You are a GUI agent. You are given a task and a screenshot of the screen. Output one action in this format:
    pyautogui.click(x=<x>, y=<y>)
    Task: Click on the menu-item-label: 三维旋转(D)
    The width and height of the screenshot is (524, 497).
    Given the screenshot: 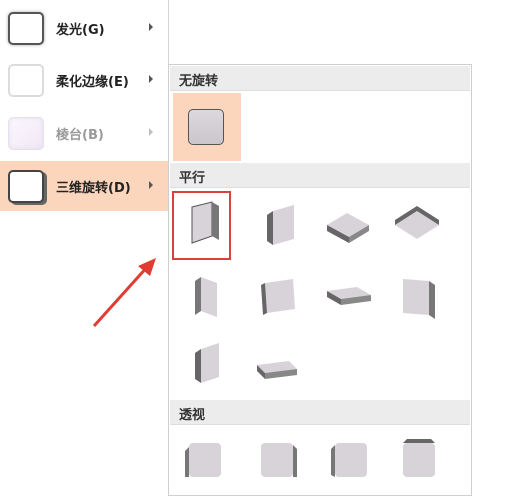 What is the action you would take?
    pyautogui.click(x=93, y=188)
    